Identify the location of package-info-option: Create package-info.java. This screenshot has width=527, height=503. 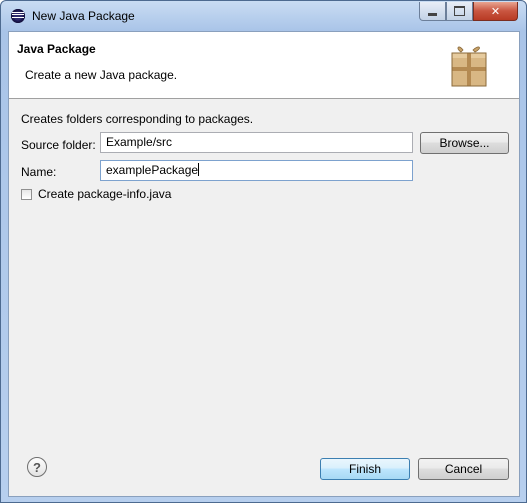
(96, 194).